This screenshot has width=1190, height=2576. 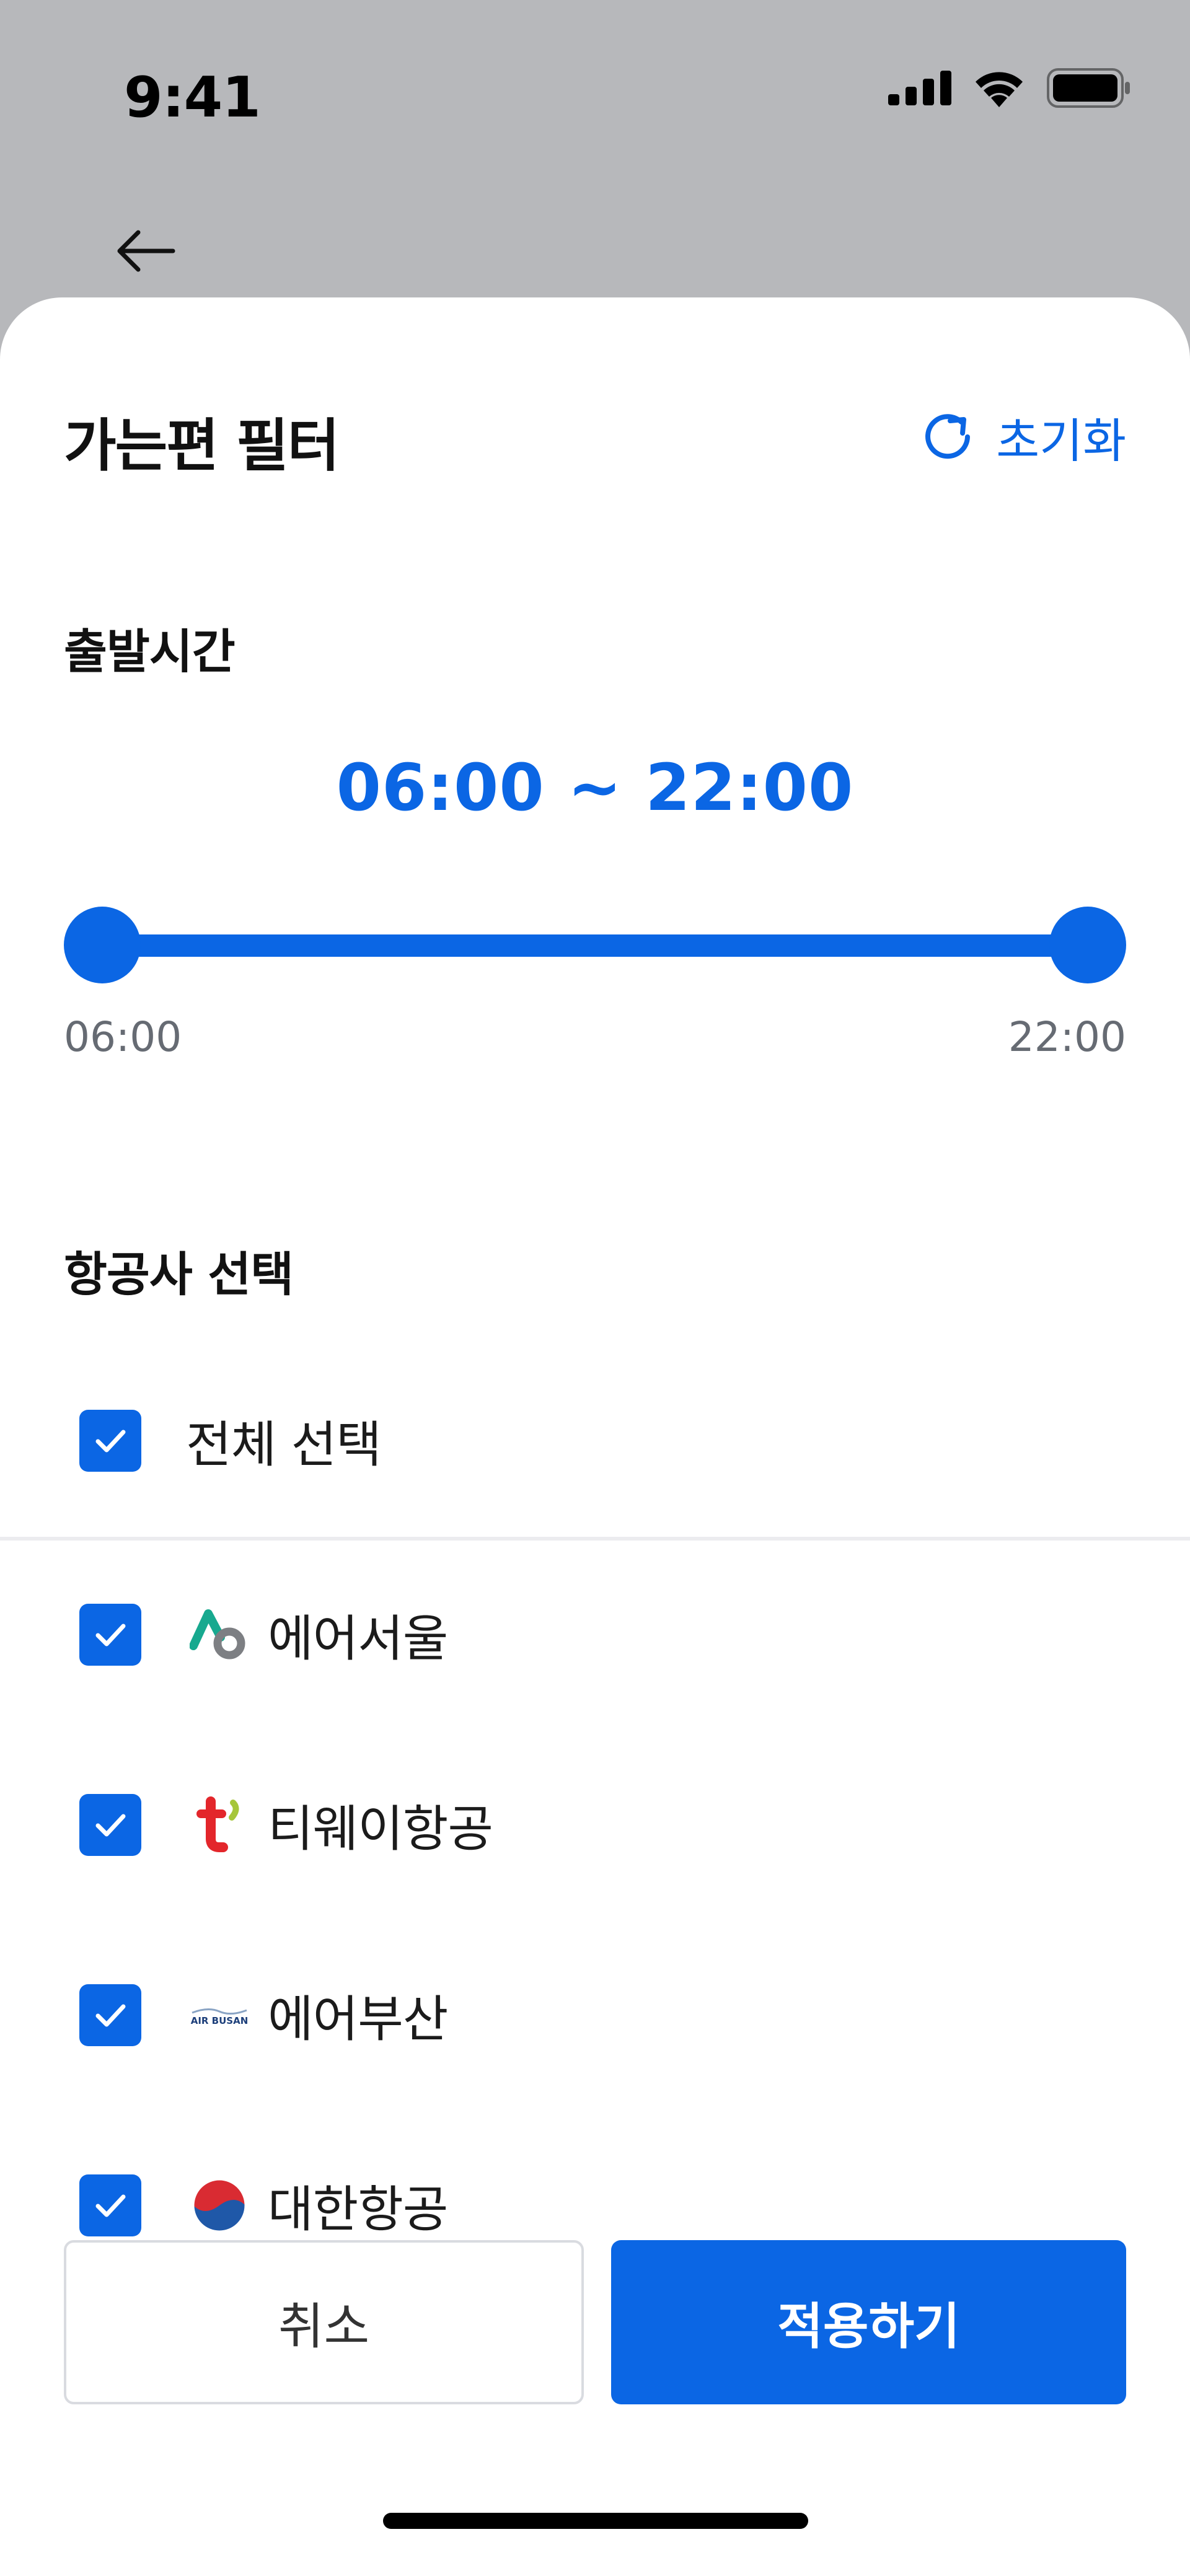 I want to click on korean-air-logo-icon, so click(x=219, y=2205).